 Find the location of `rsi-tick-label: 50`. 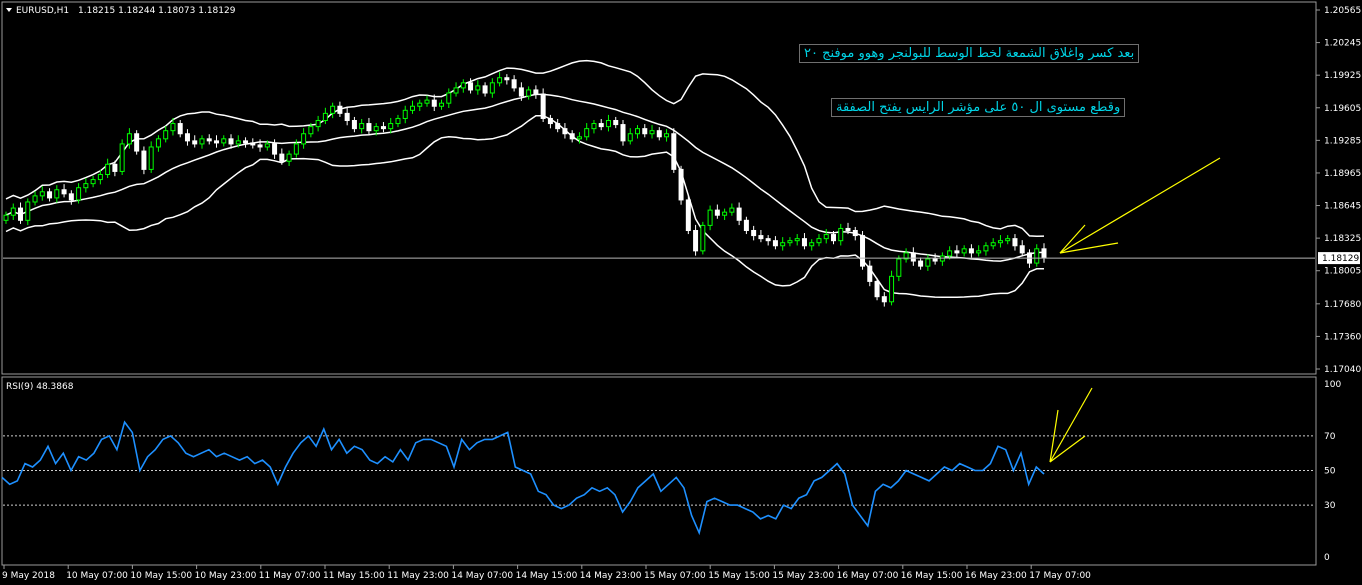

rsi-tick-label: 50 is located at coordinates (1330, 472).